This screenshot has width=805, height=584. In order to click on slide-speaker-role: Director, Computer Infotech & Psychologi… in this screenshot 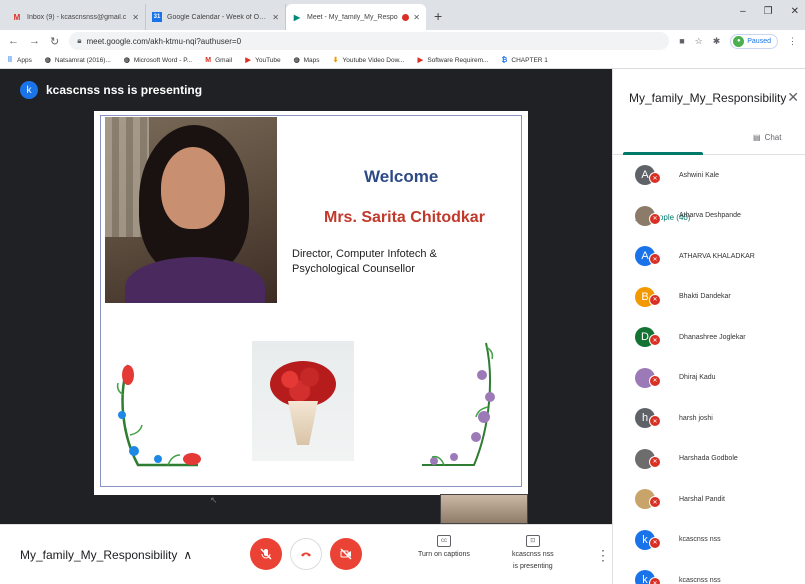, I will do `click(364, 262)`.